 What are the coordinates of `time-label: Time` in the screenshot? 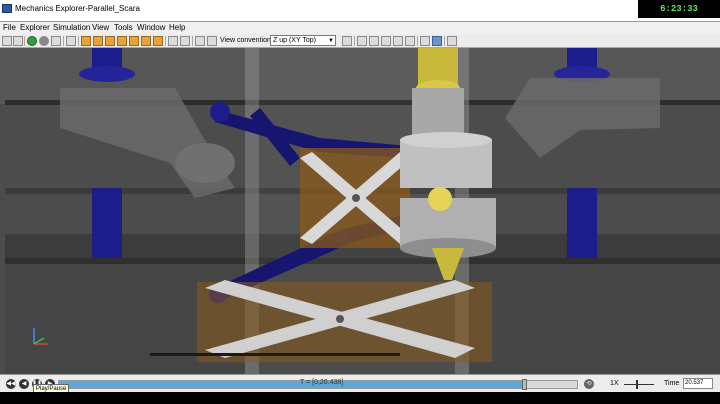 It's located at (672, 383).